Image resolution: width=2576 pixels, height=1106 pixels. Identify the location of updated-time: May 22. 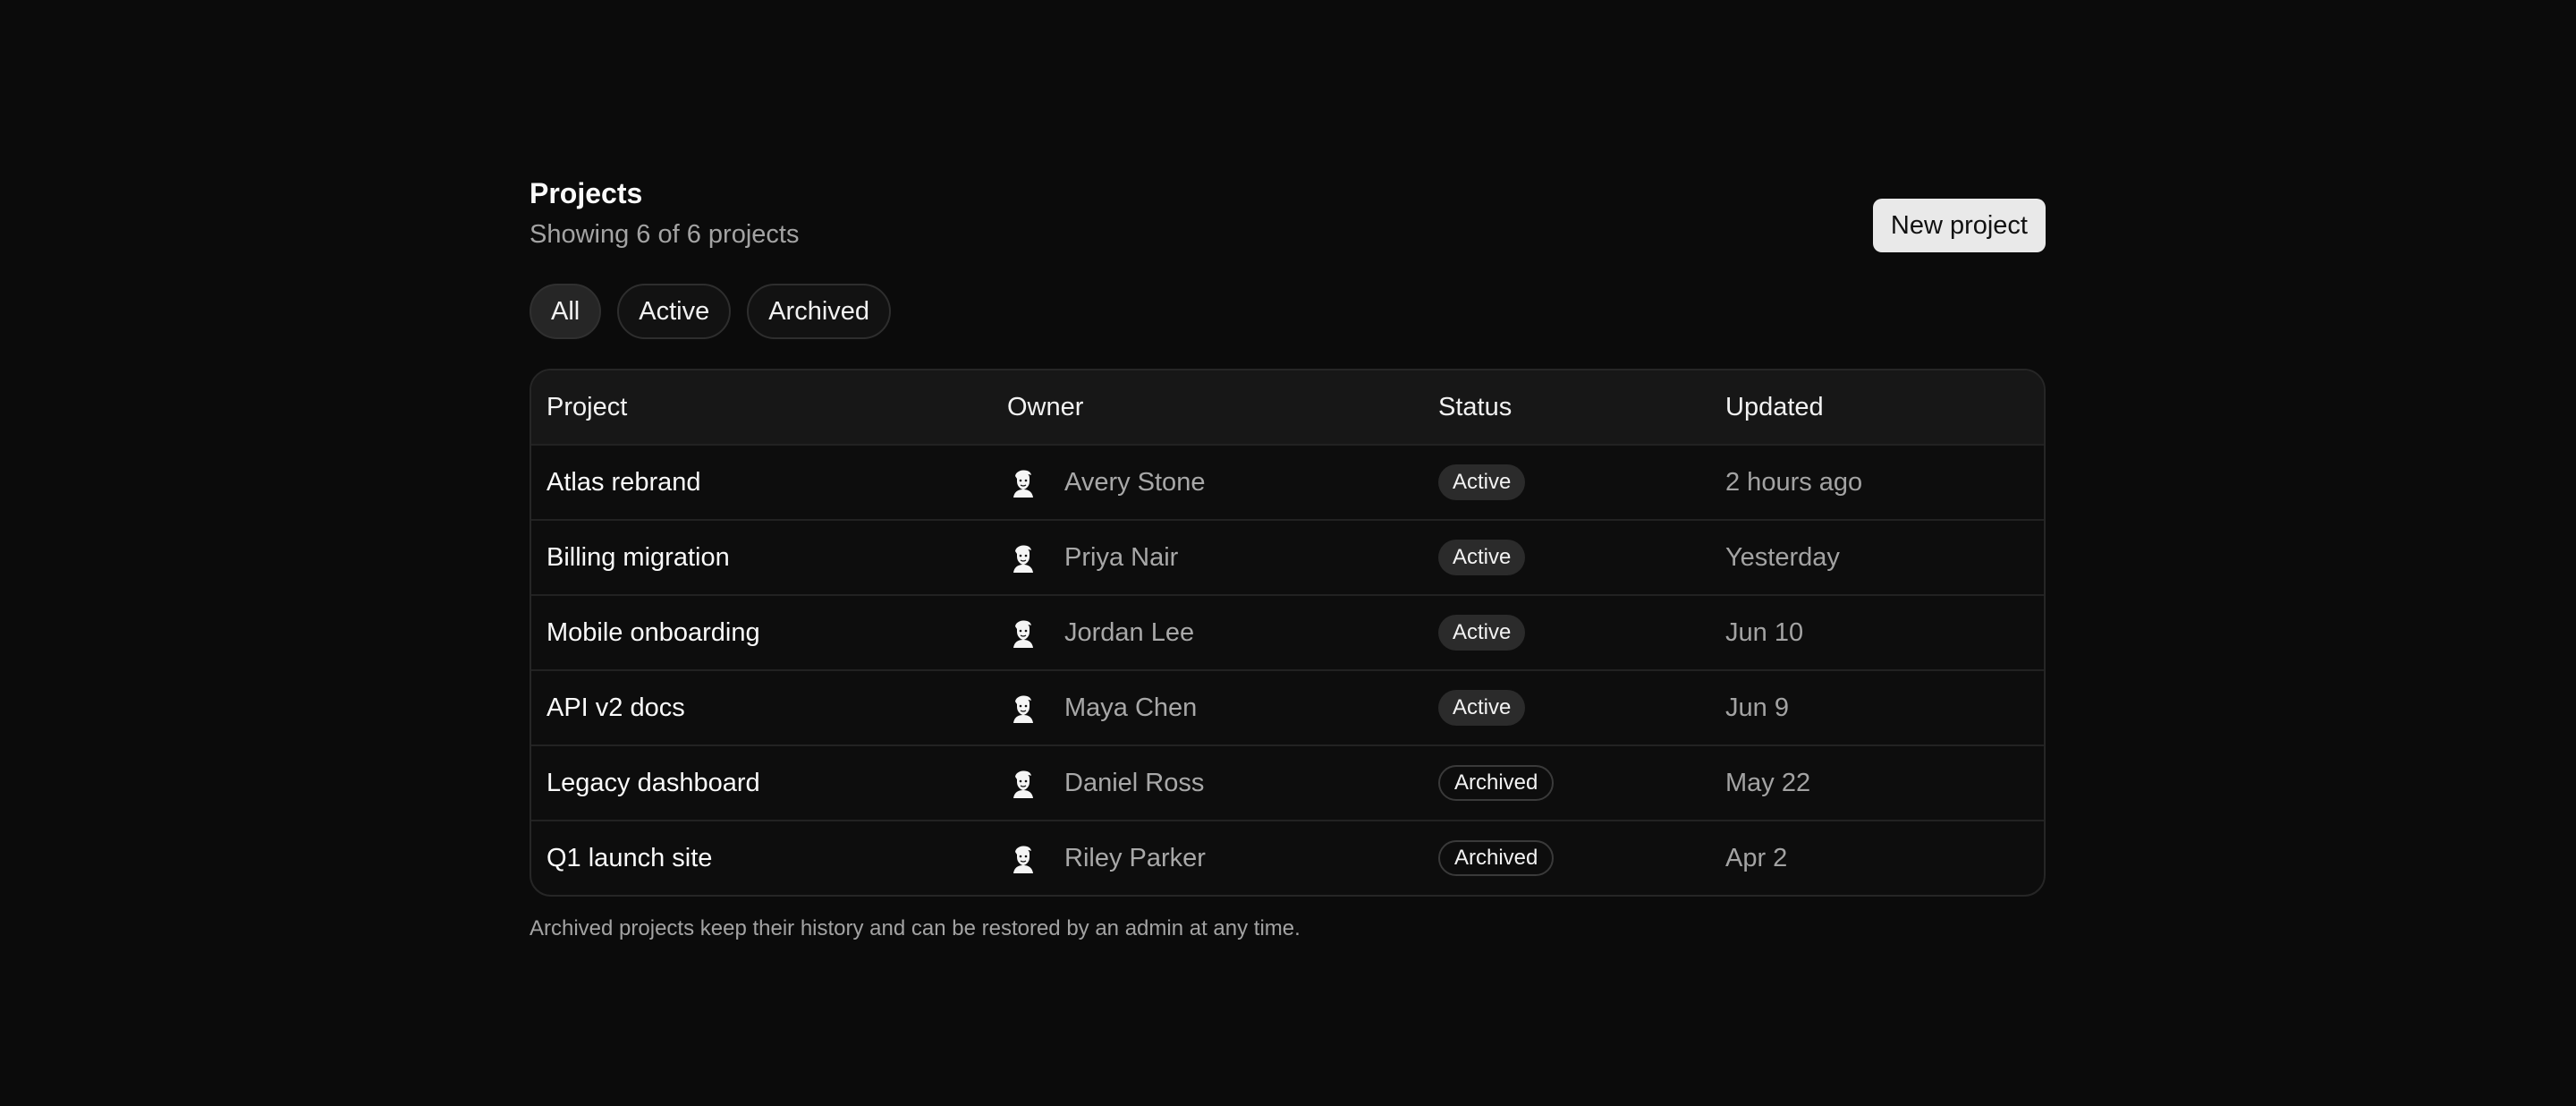
(1768, 782).